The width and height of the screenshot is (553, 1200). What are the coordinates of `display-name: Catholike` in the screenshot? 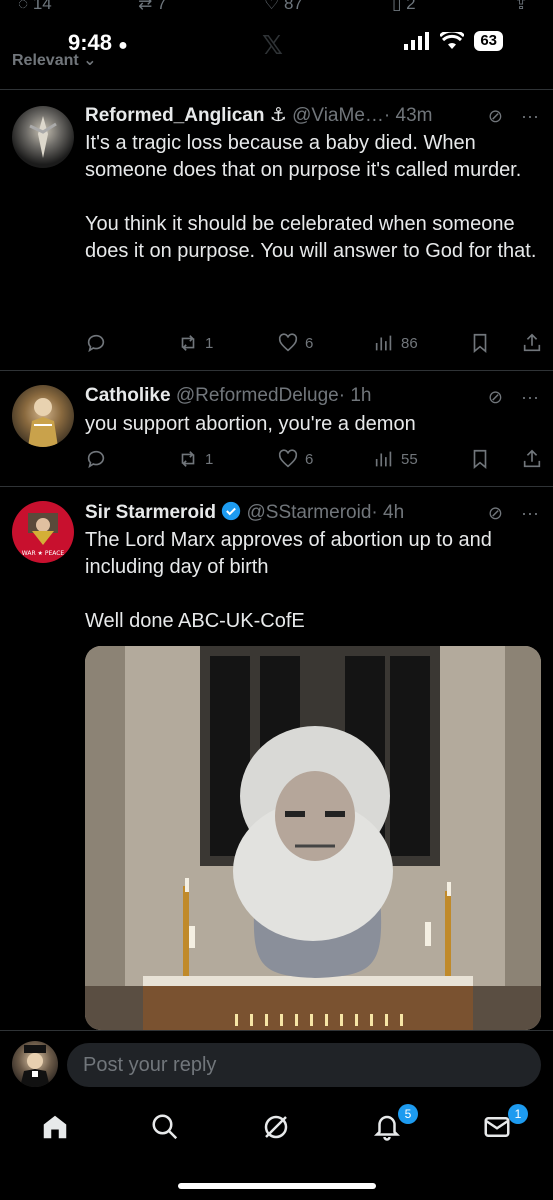 It's located at (128, 395).